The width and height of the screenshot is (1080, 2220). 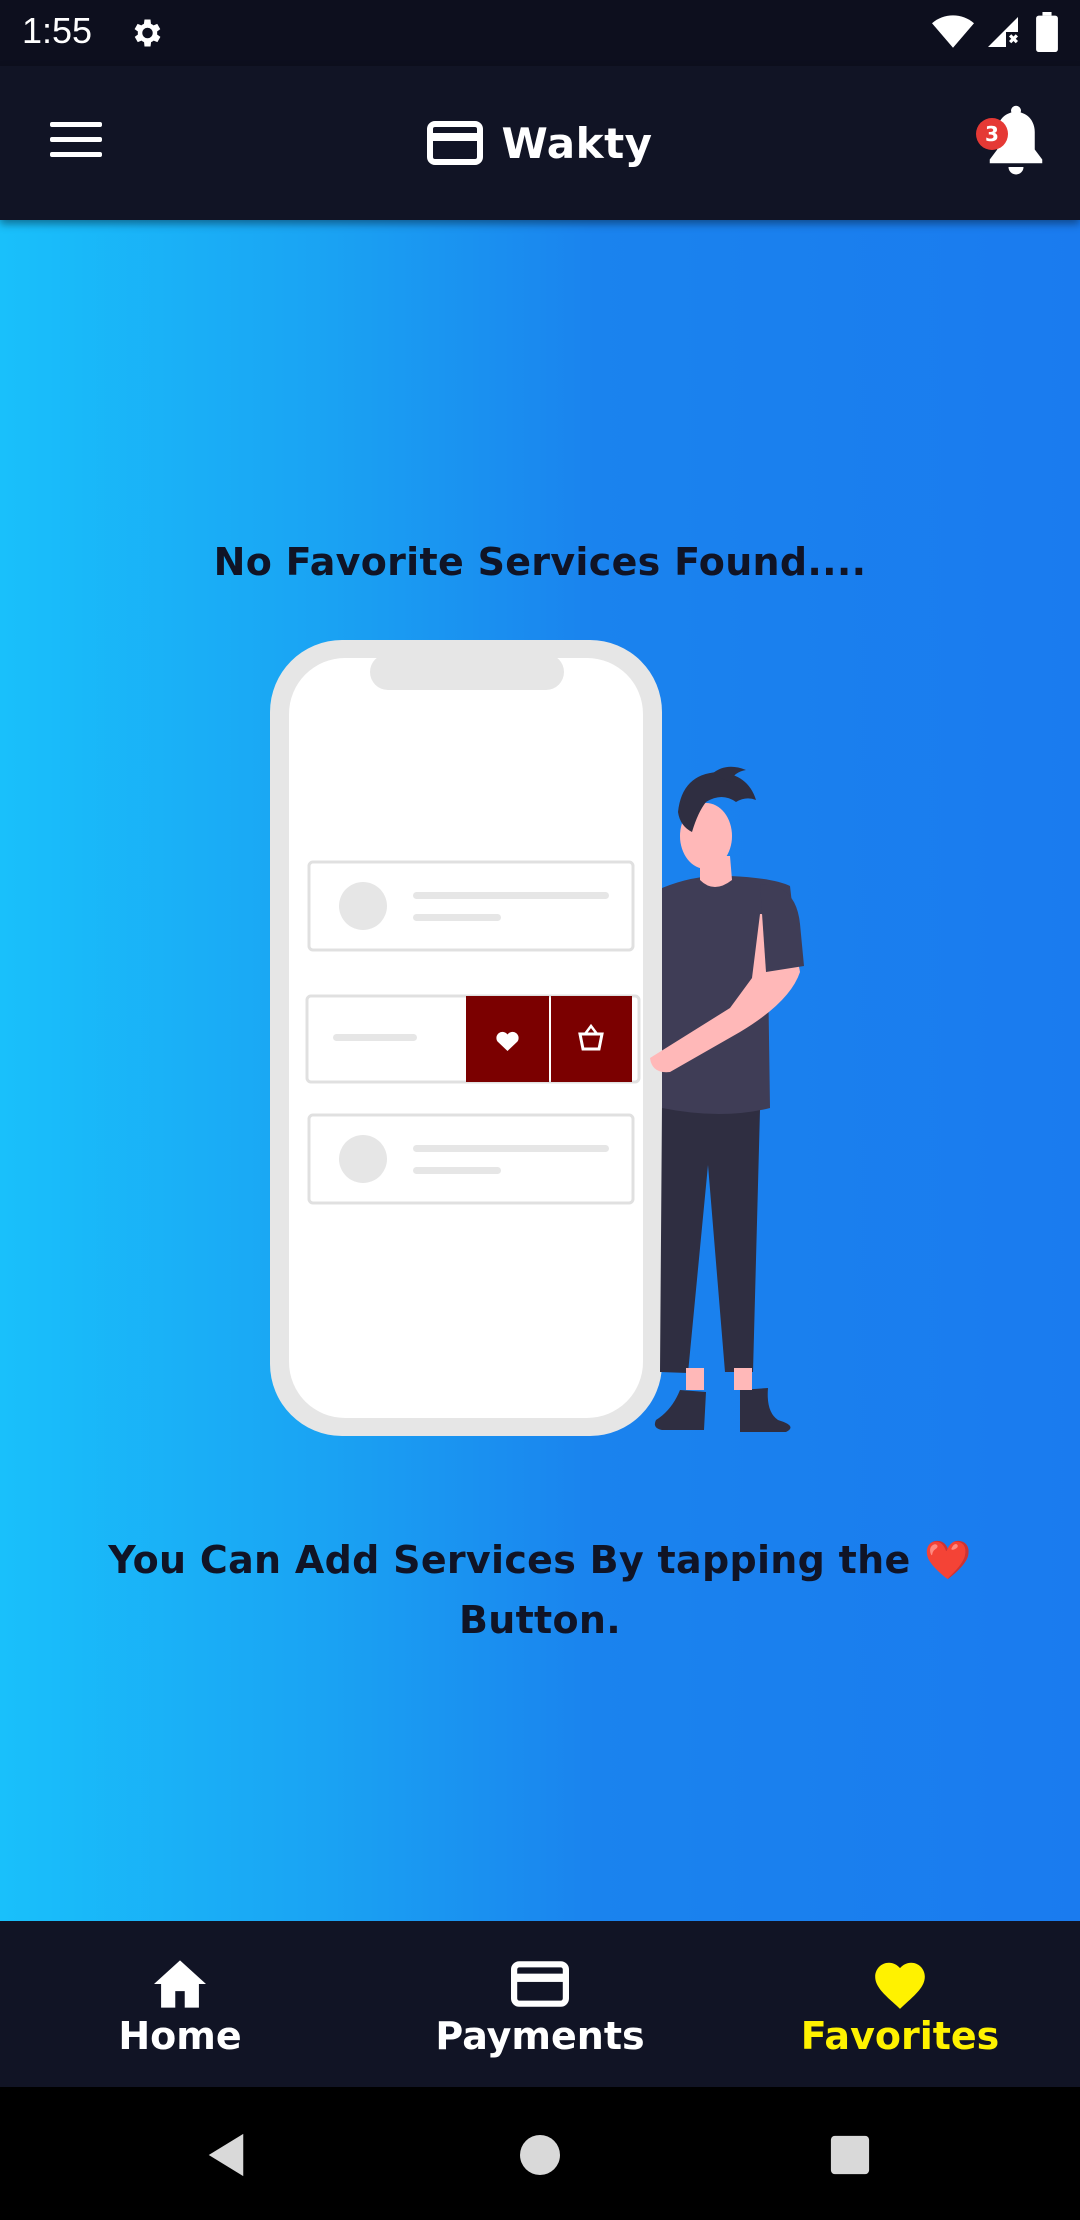 I want to click on app-title-group: Wakty, so click(x=540, y=143).